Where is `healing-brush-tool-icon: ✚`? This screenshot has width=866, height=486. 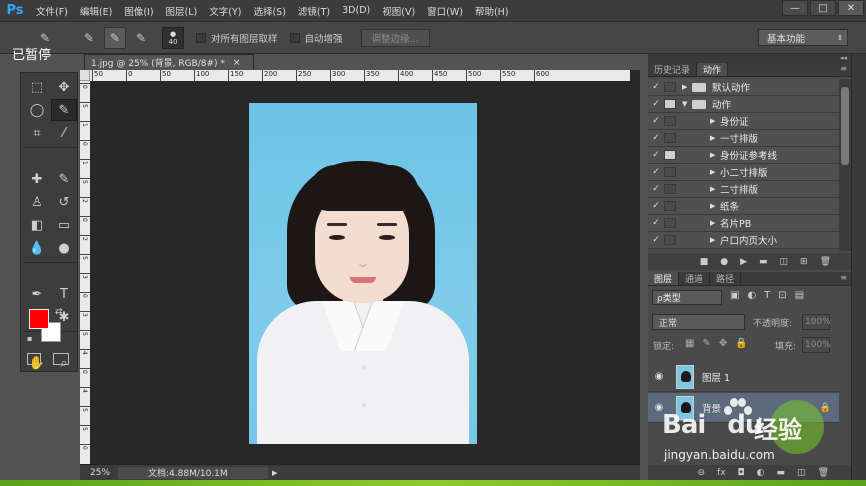 healing-brush-tool-icon: ✚ is located at coordinates (37, 179).